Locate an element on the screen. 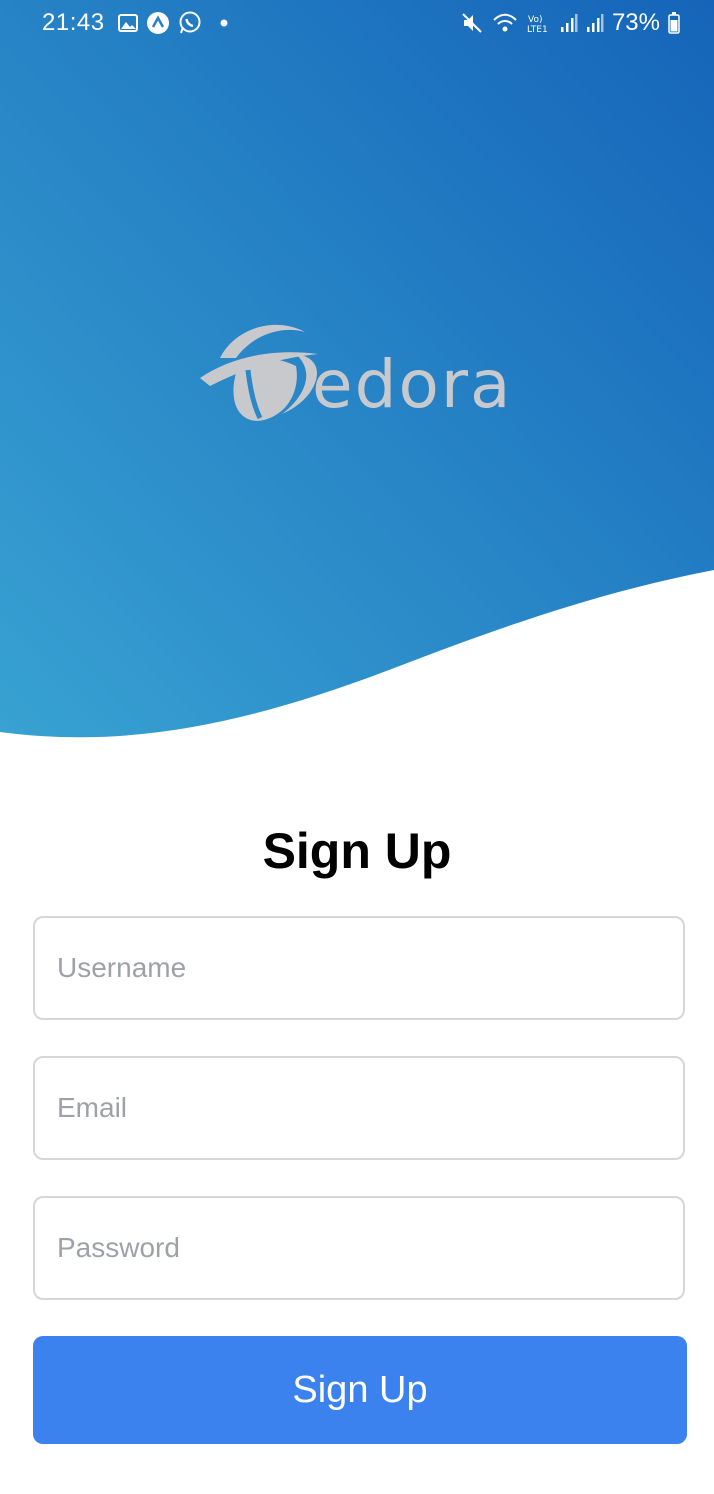  mute-icon is located at coordinates (472, 23).